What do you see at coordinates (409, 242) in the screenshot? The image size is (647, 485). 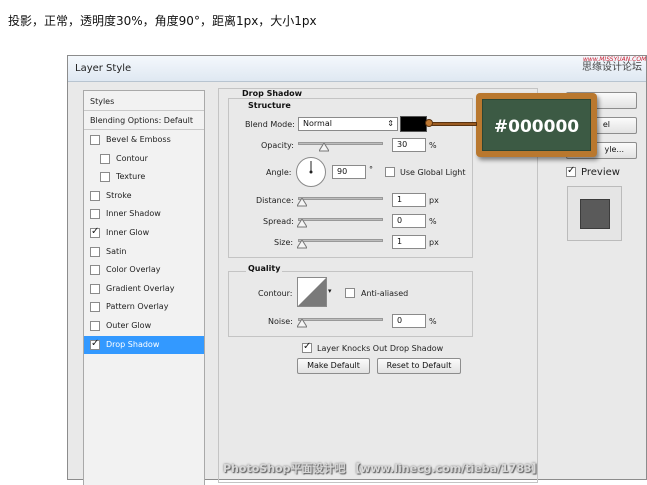 I see `size-input: 1` at bounding box center [409, 242].